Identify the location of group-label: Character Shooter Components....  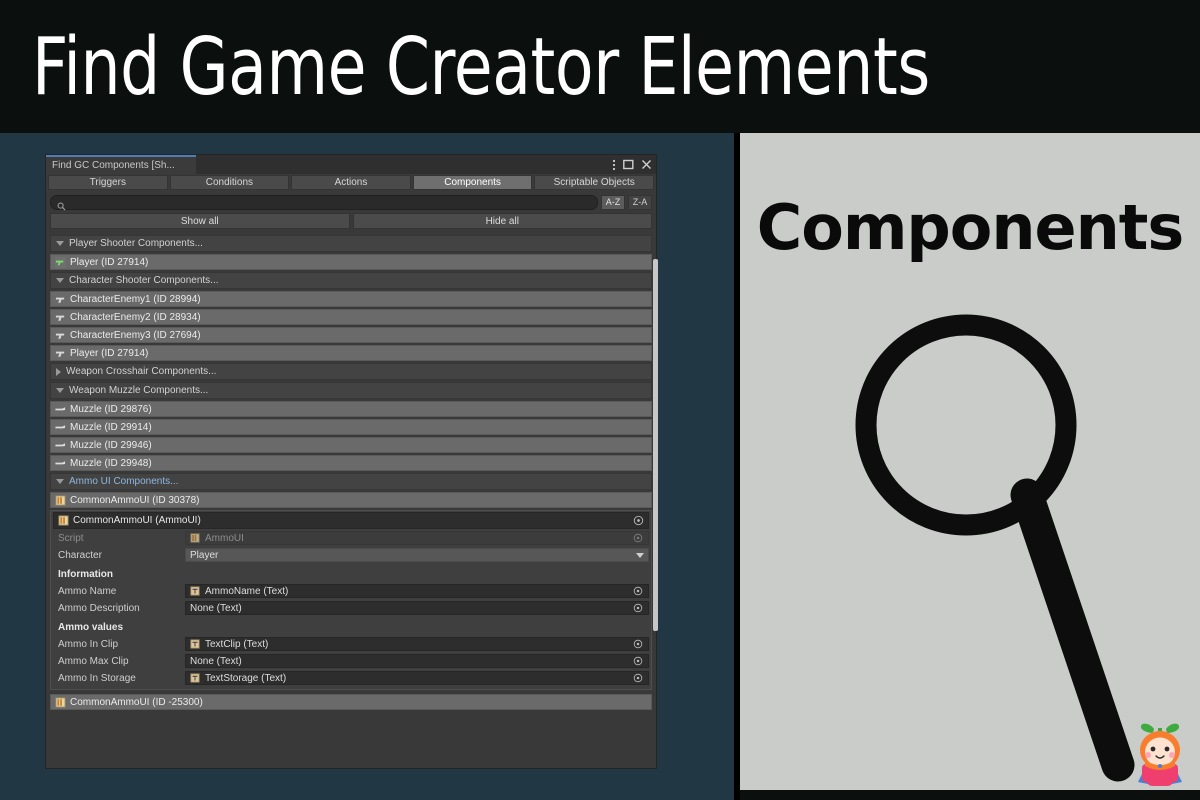
(144, 280).